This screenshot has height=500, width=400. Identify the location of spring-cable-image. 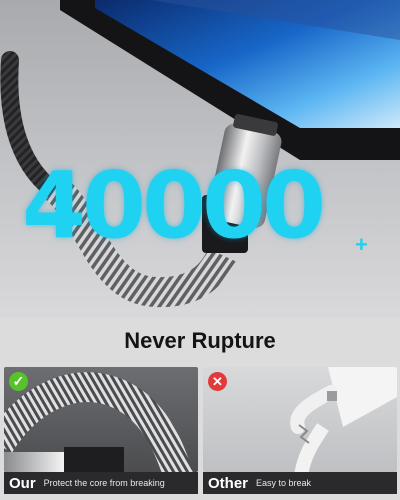
(99, 422).